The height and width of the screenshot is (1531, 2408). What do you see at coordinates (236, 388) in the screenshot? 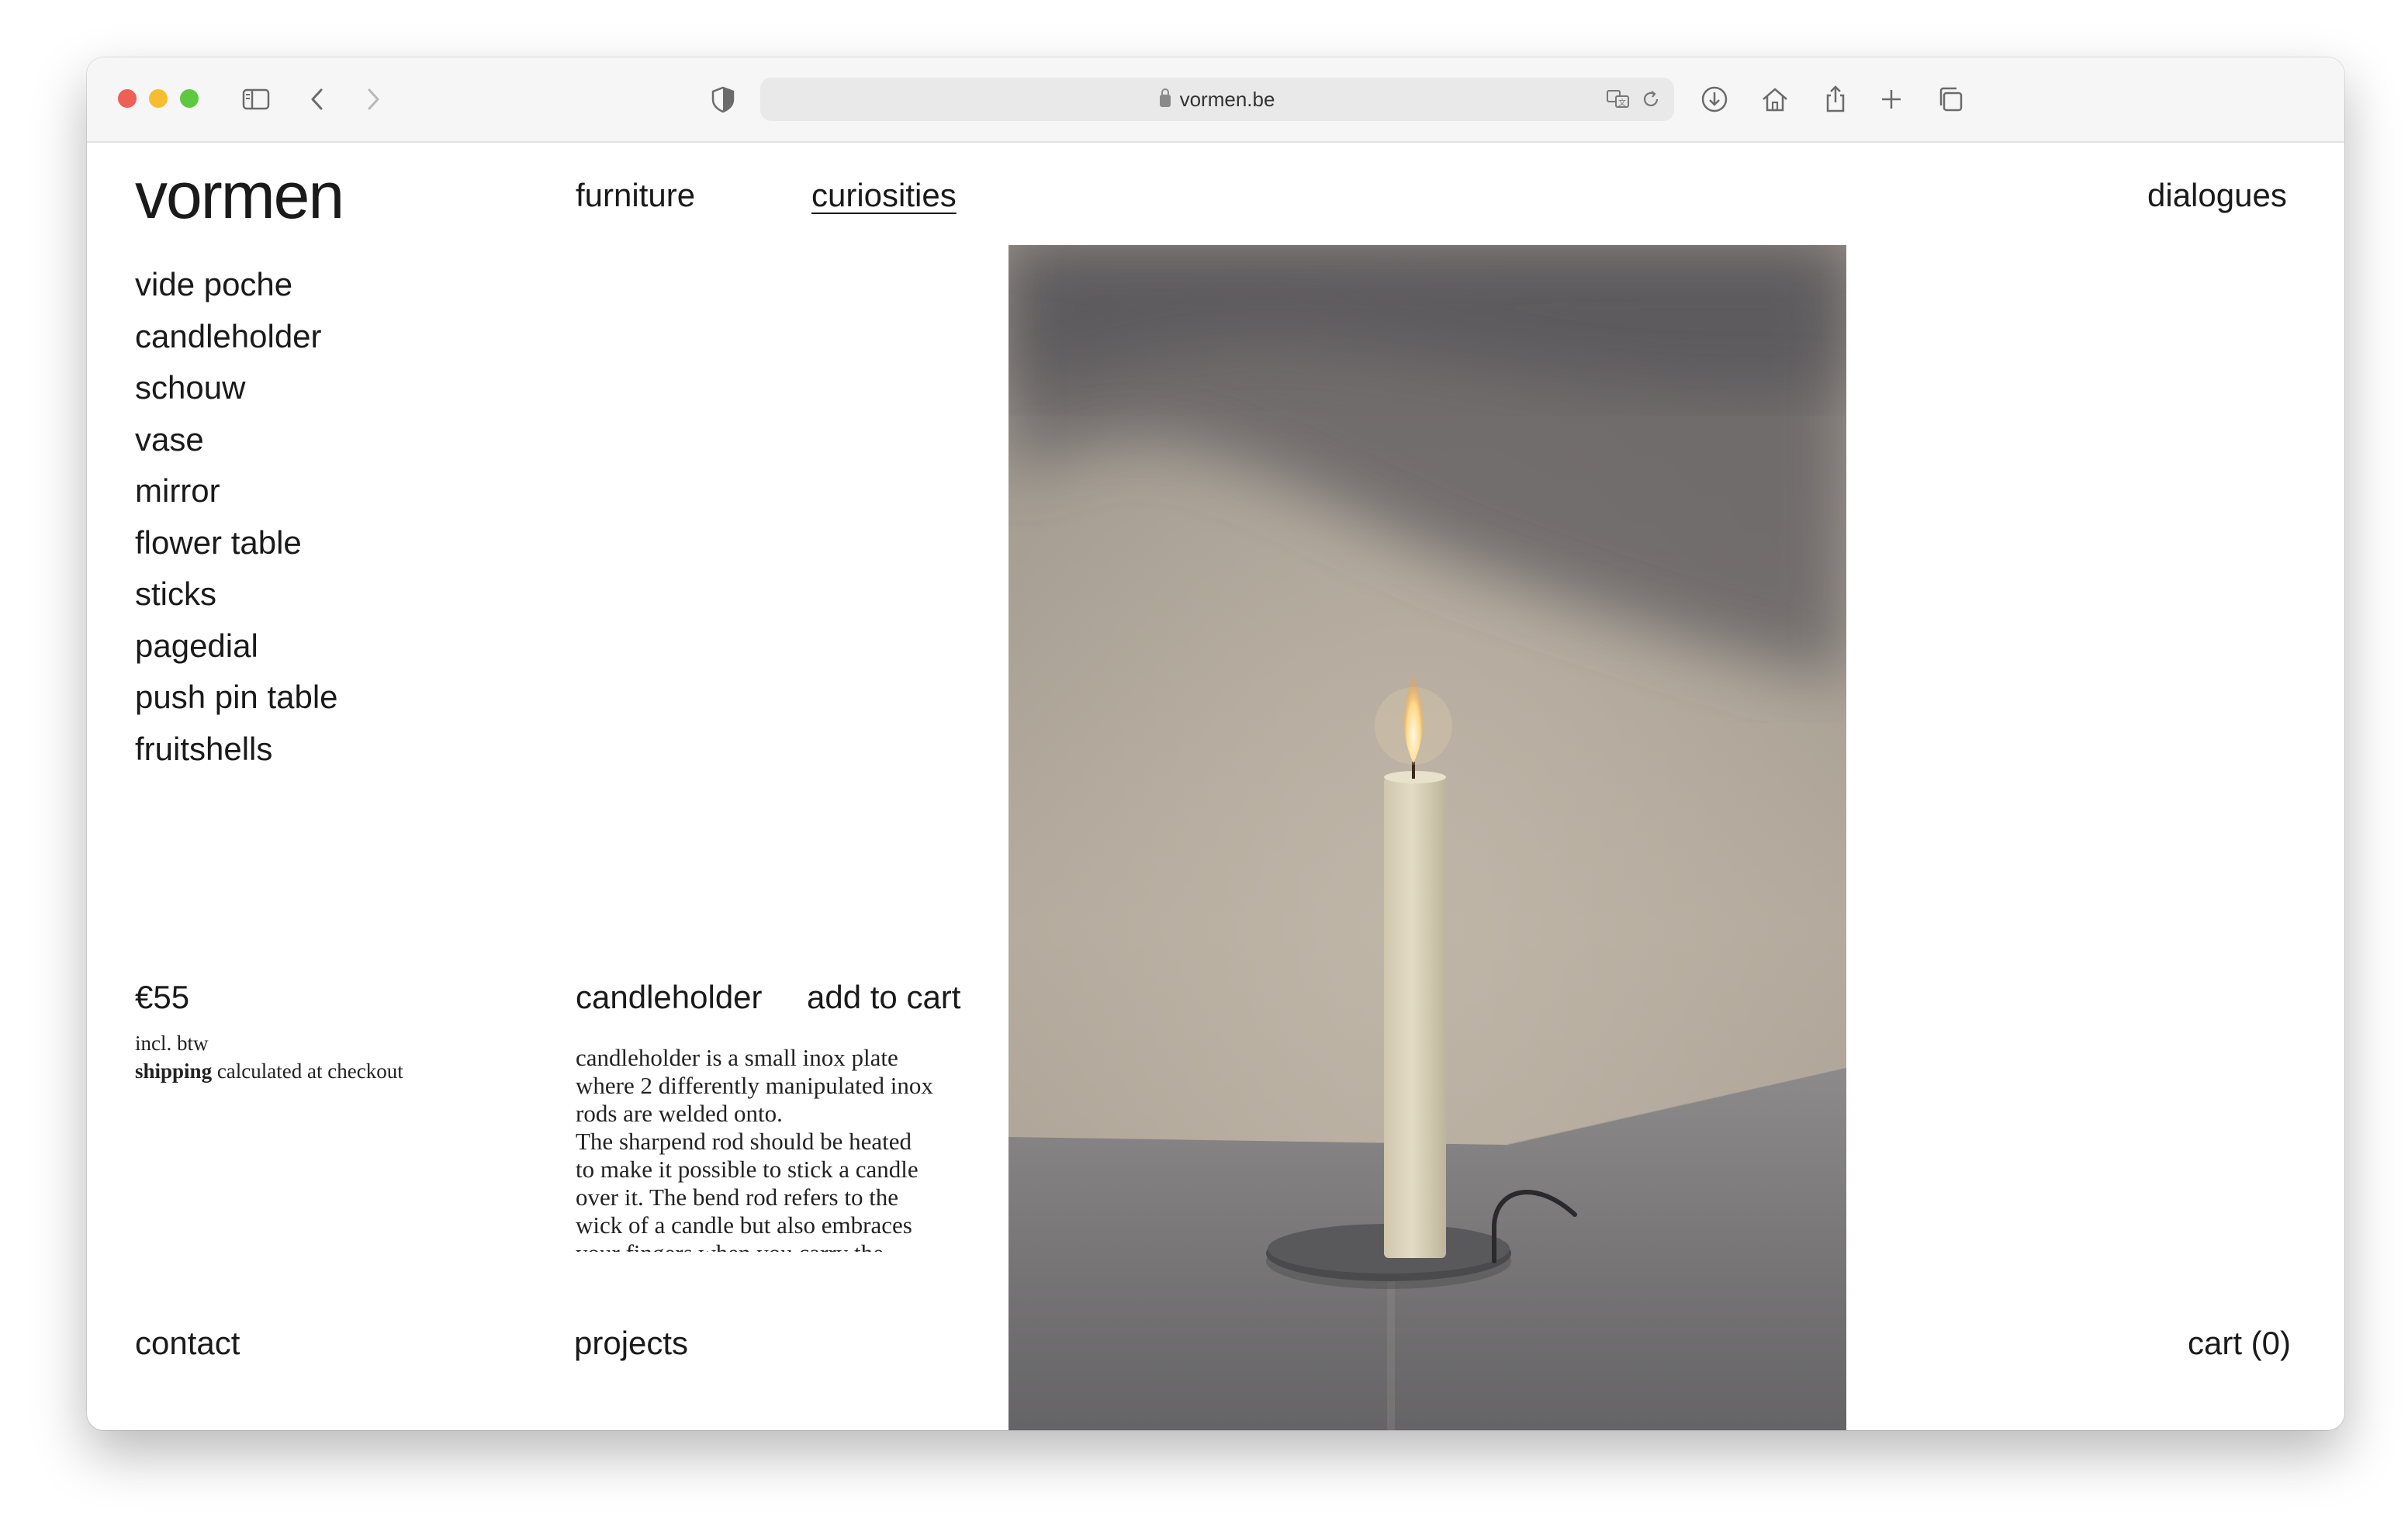
I see `category-schouw: schouw` at bounding box center [236, 388].